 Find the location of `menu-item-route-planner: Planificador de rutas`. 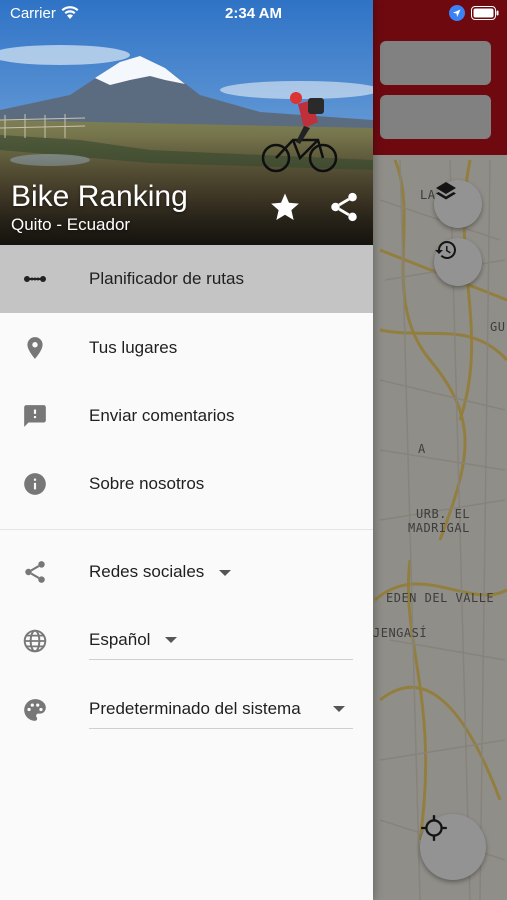

menu-item-route-planner: Planificador de rutas is located at coordinates (186, 279).